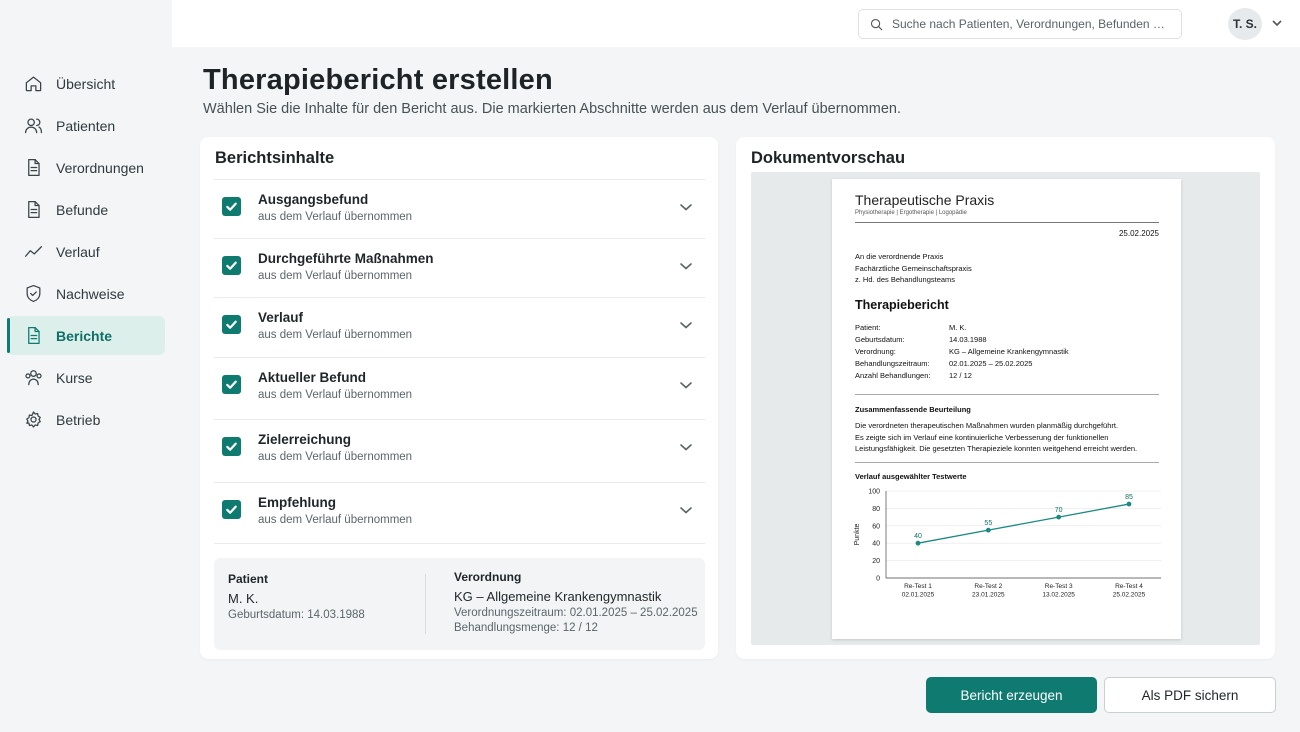  Describe the element at coordinates (86, 293) in the screenshot. I see `sidebar-item-nachweise: Nachweise` at that location.